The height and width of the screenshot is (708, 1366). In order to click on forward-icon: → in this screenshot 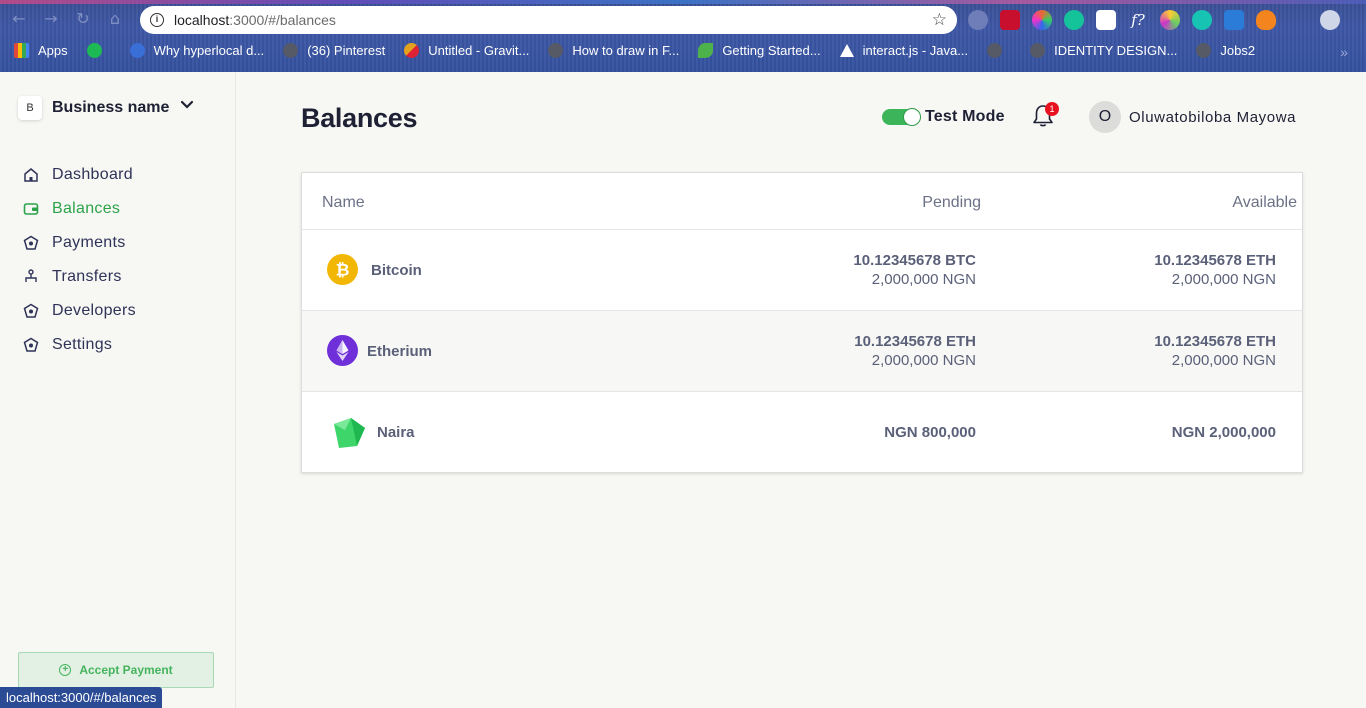, I will do `click(51, 19)`.